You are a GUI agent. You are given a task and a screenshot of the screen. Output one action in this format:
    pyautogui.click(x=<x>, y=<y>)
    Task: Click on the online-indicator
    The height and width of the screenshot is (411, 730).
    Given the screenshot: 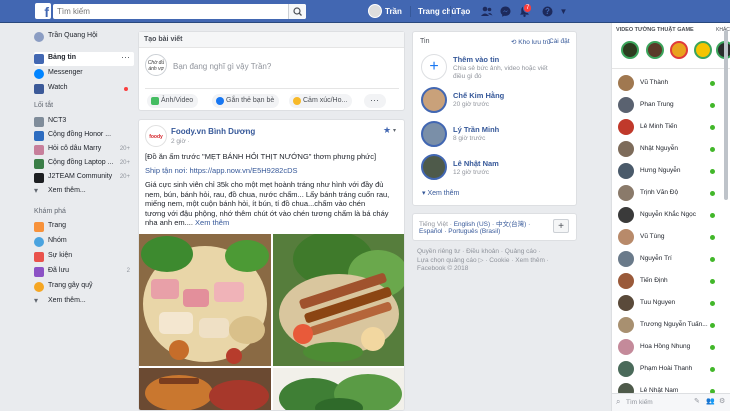 What is the action you would take?
    pyautogui.click(x=712, y=369)
    